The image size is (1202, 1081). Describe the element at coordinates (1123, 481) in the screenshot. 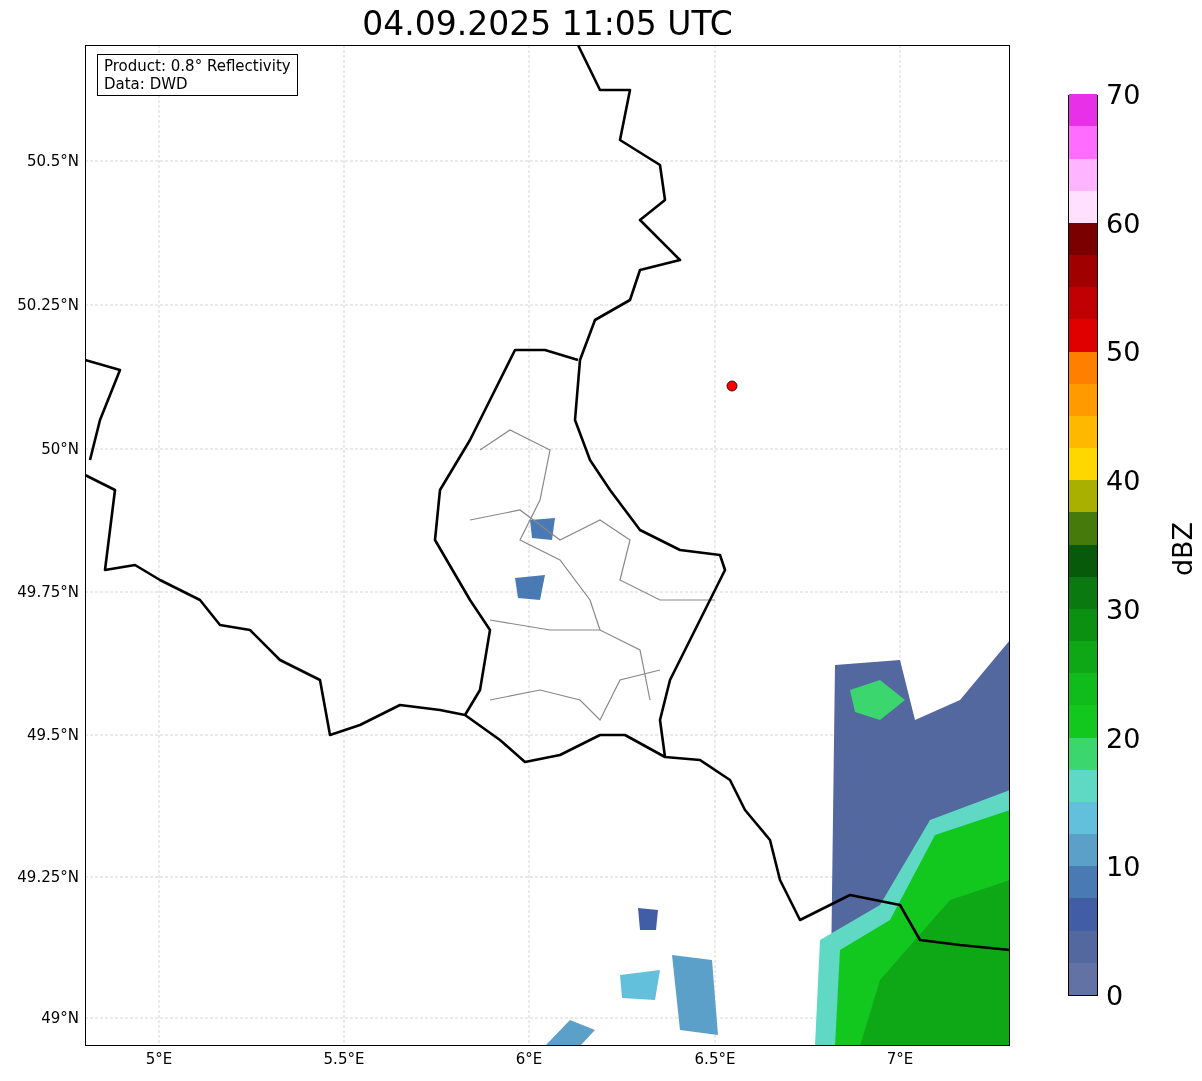

I see `colorbar-tick-label: 40` at that location.